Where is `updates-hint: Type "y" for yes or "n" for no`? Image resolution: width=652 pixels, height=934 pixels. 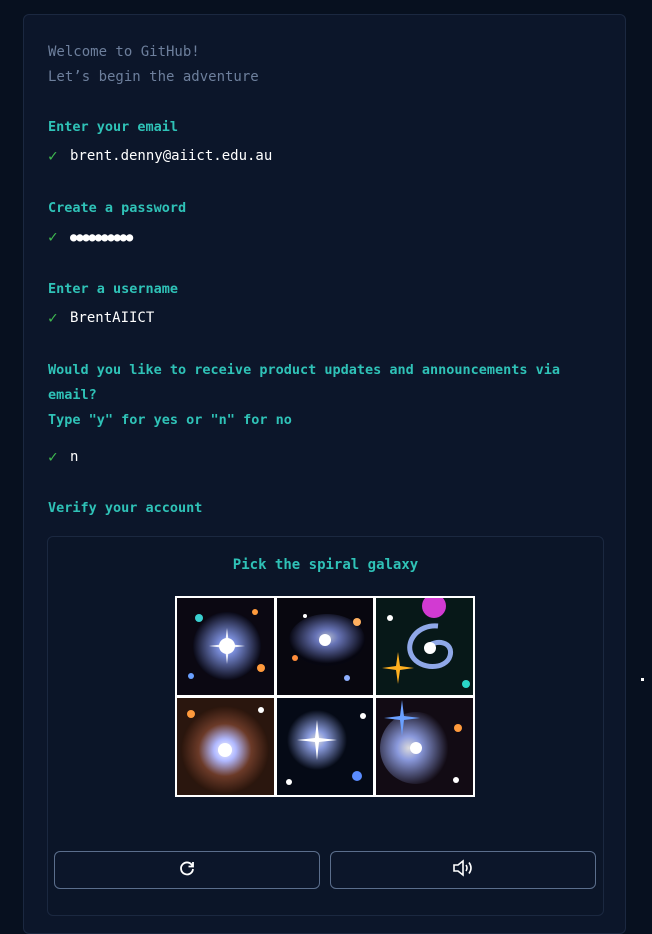 updates-hint: Type "y" for yes or "n" for no is located at coordinates (170, 420).